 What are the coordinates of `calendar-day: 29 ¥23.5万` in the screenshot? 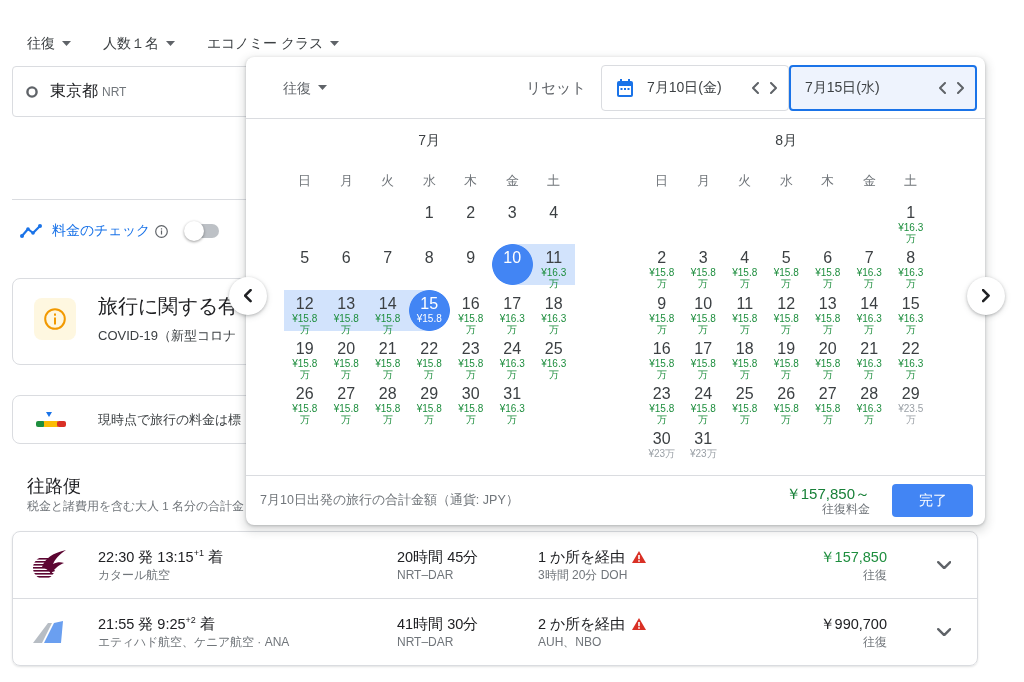 It's located at (911, 403).